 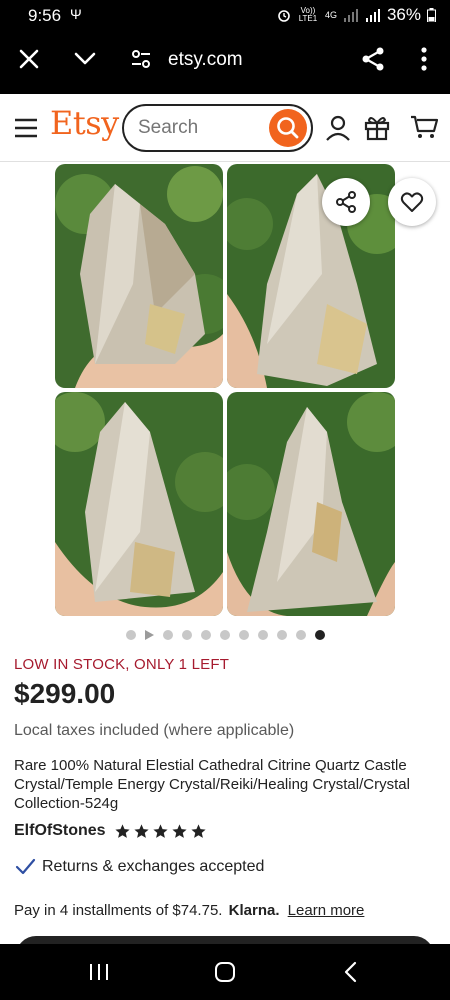 What do you see at coordinates (308, 14) in the screenshot?
I see `volte-label: Vo)) LTE1` at bounding box center [308, 14].